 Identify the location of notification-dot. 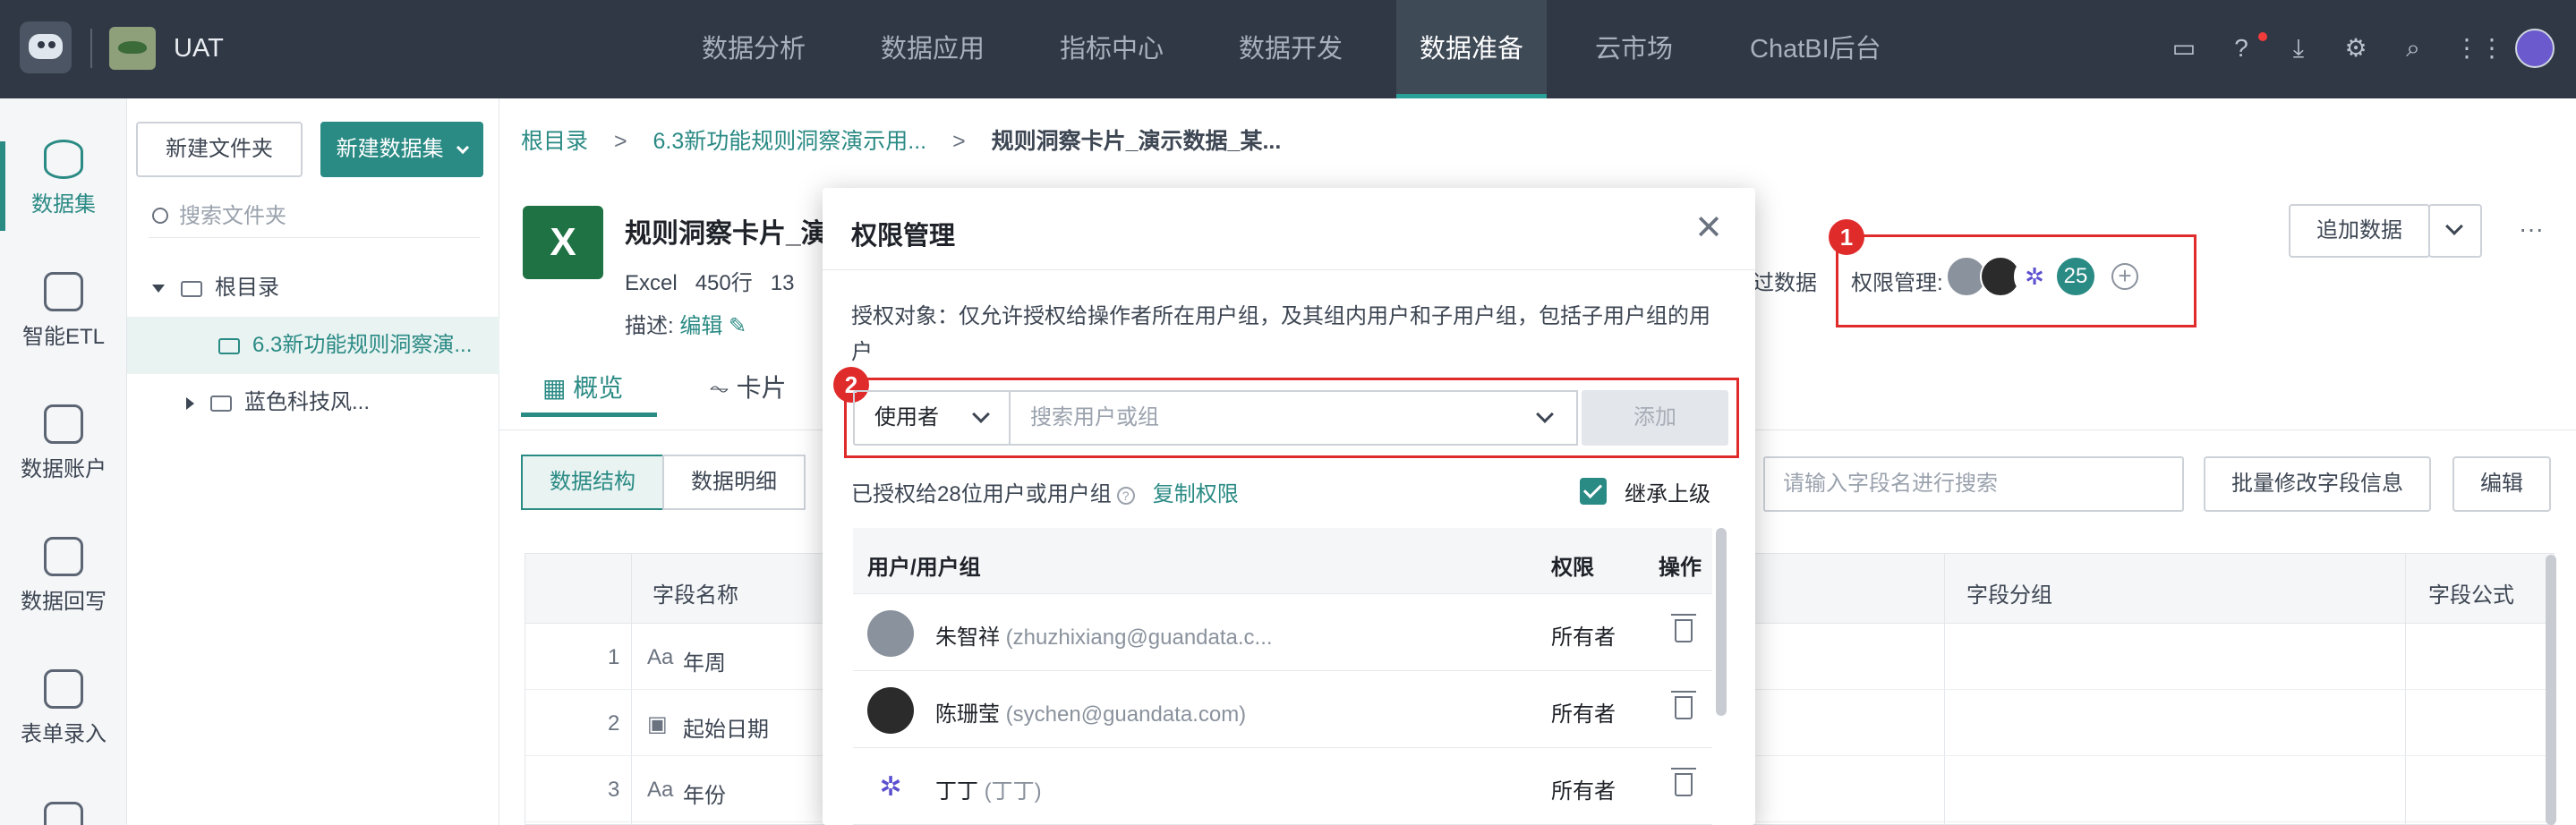
(2262, 37).